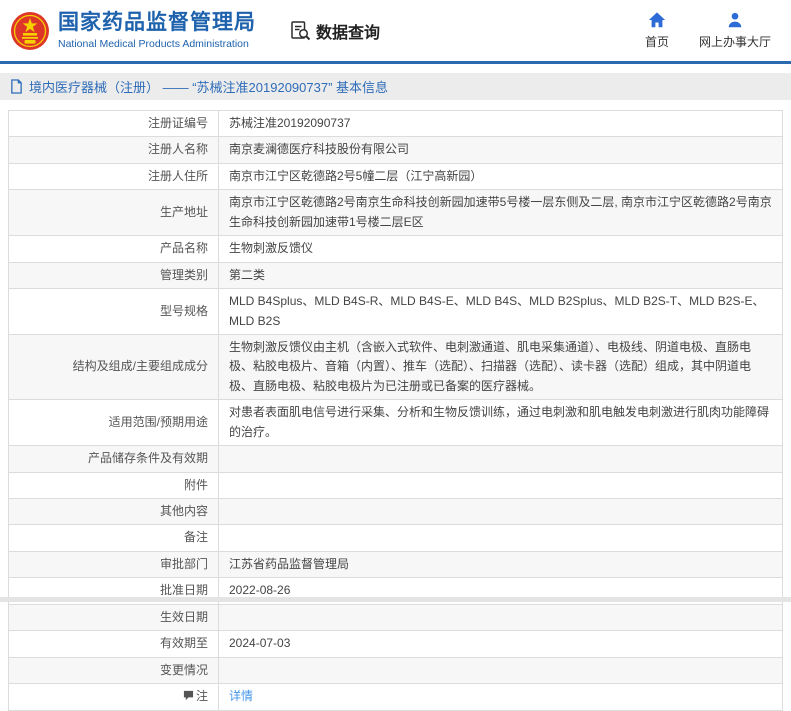  What do you see at coordinates (500, 697) in the screenshot?
I see `row-value: 详情` at bounding box center [500, 697].